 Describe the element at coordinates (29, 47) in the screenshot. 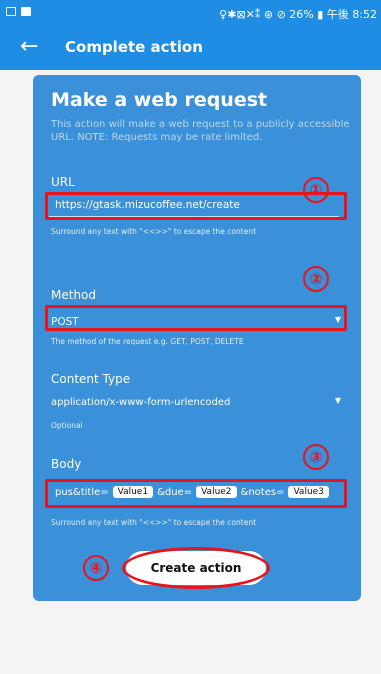

I see `back-arrow-icon: ←` at that location.